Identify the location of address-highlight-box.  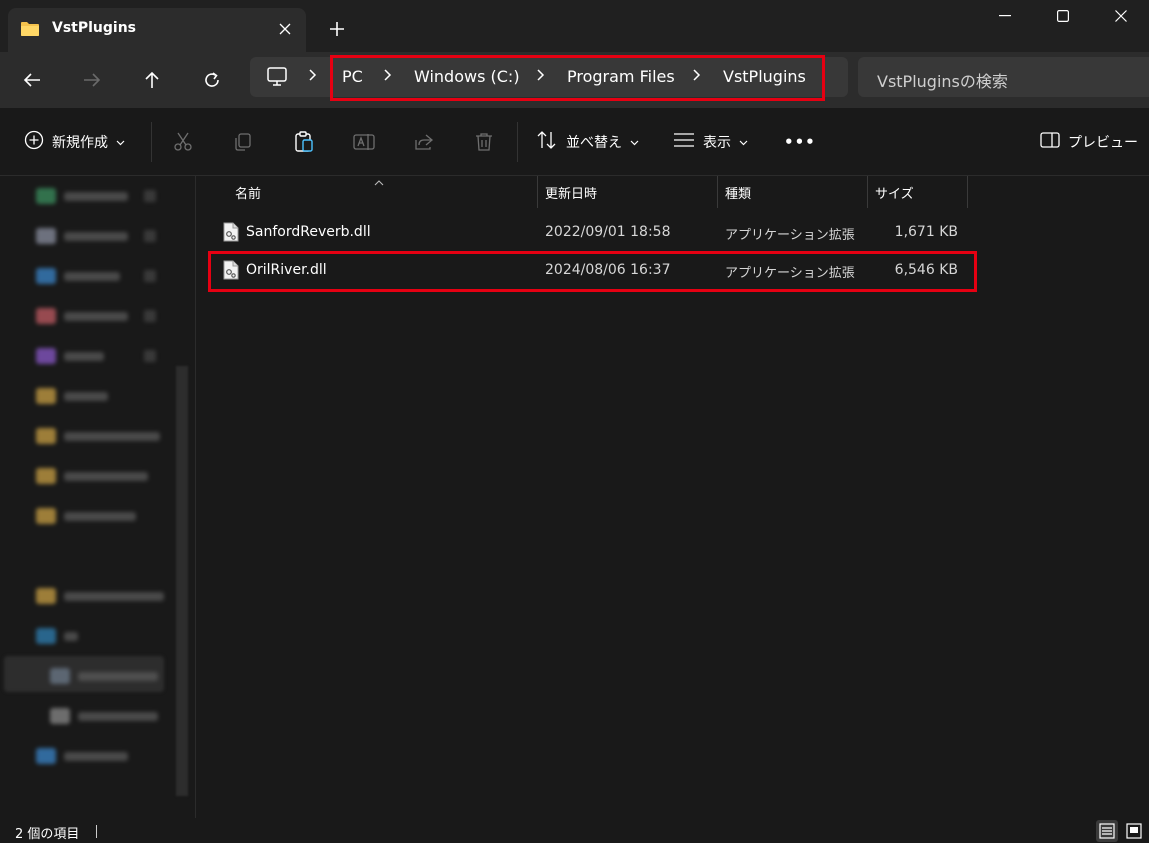
(577, 78).